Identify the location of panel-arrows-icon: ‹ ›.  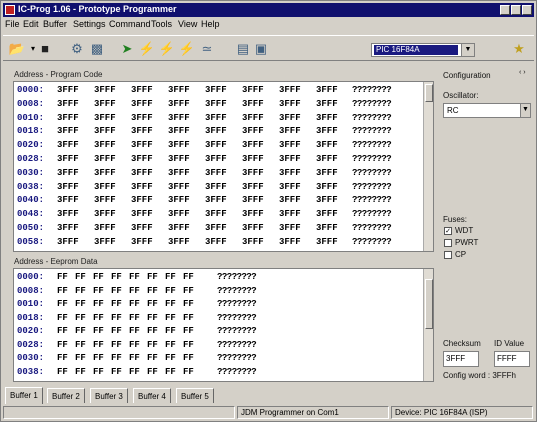
(522, 72).